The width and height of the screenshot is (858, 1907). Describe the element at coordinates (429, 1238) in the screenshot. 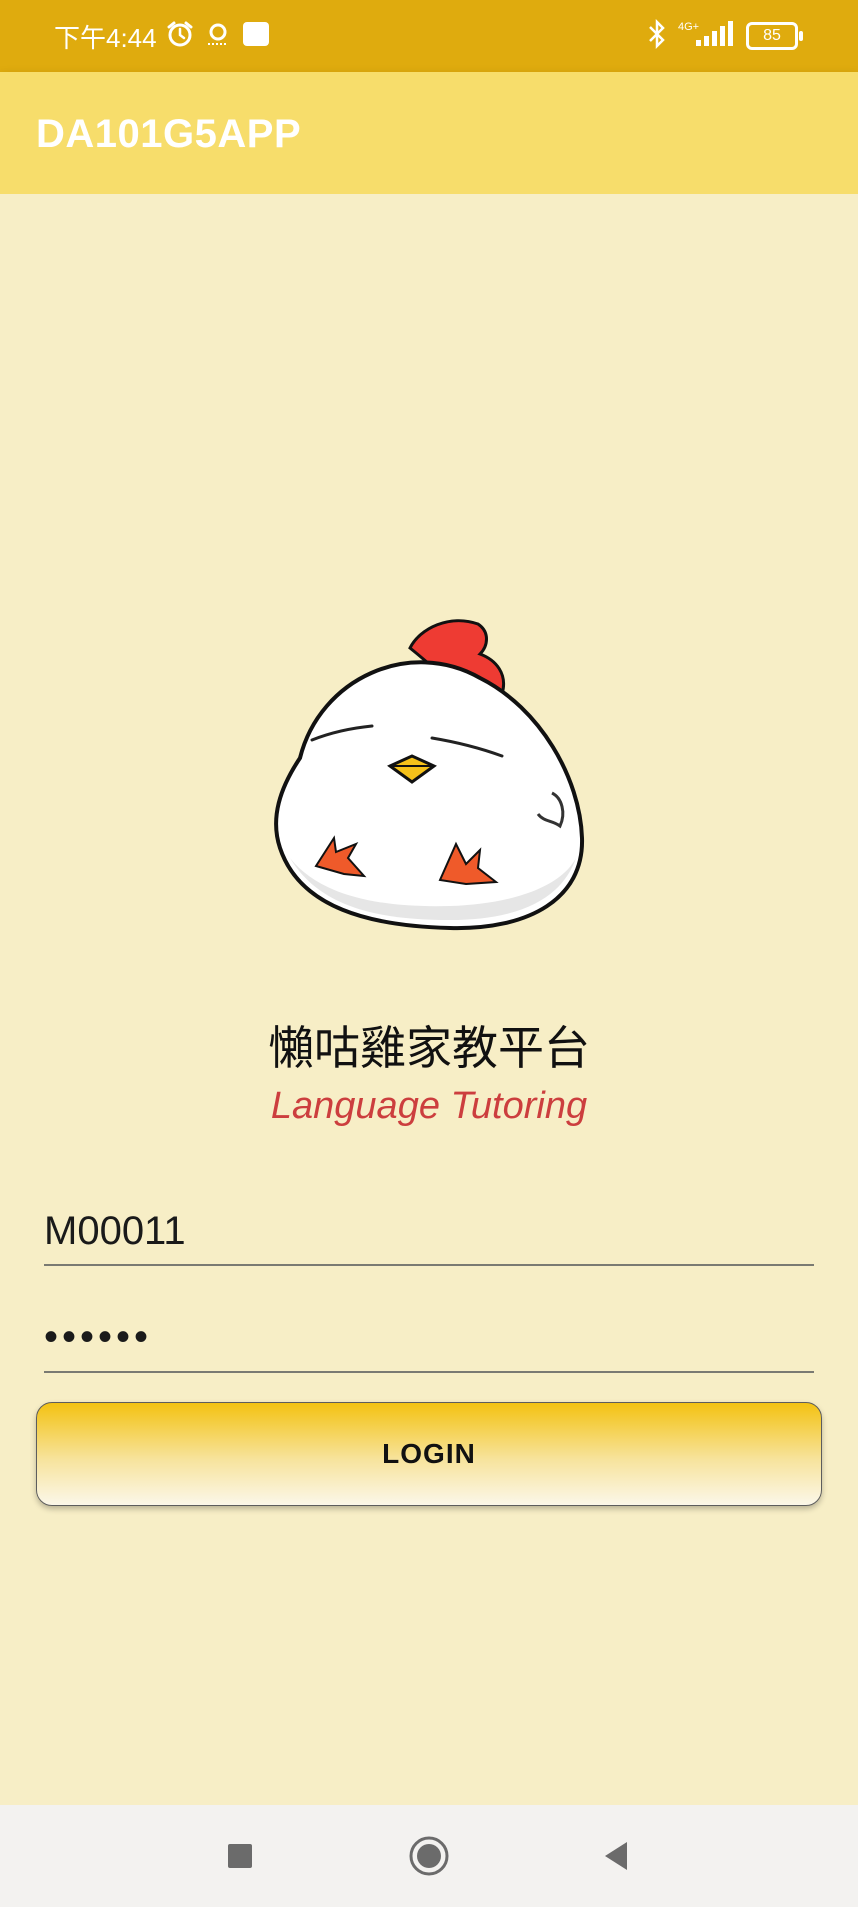

I see `username-input` at that location.